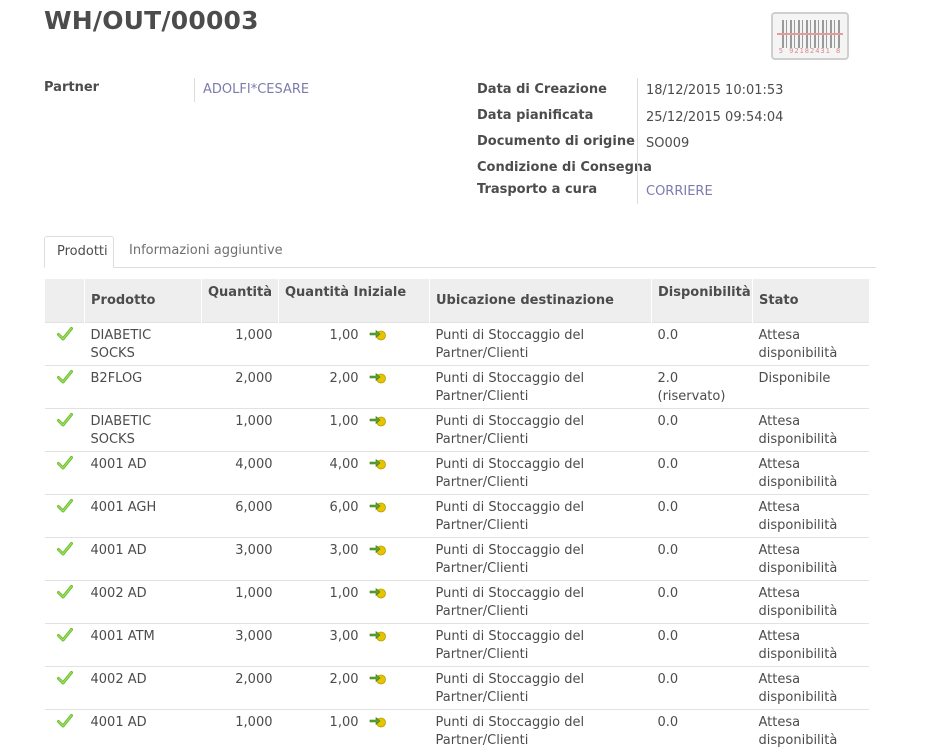  I want to click on barcode-laser-line, so click(810, 34).